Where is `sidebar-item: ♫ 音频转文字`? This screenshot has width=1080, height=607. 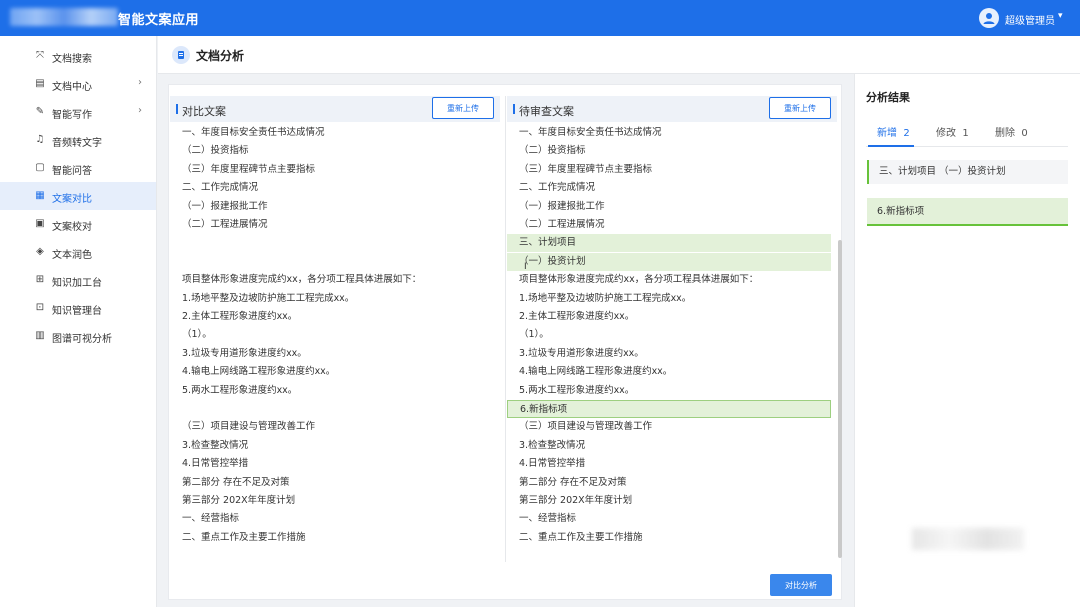
sidebar-item: ♫ 音频转文字 is located at coordinates (78, 140).